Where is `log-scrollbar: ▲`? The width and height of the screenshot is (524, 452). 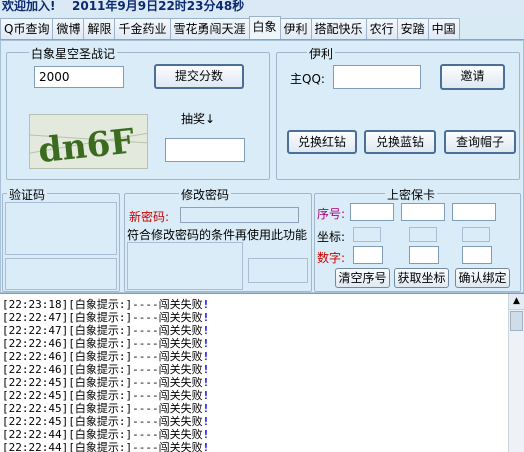
log-scrollbar: ▲ is located at coordinates (516, 373).